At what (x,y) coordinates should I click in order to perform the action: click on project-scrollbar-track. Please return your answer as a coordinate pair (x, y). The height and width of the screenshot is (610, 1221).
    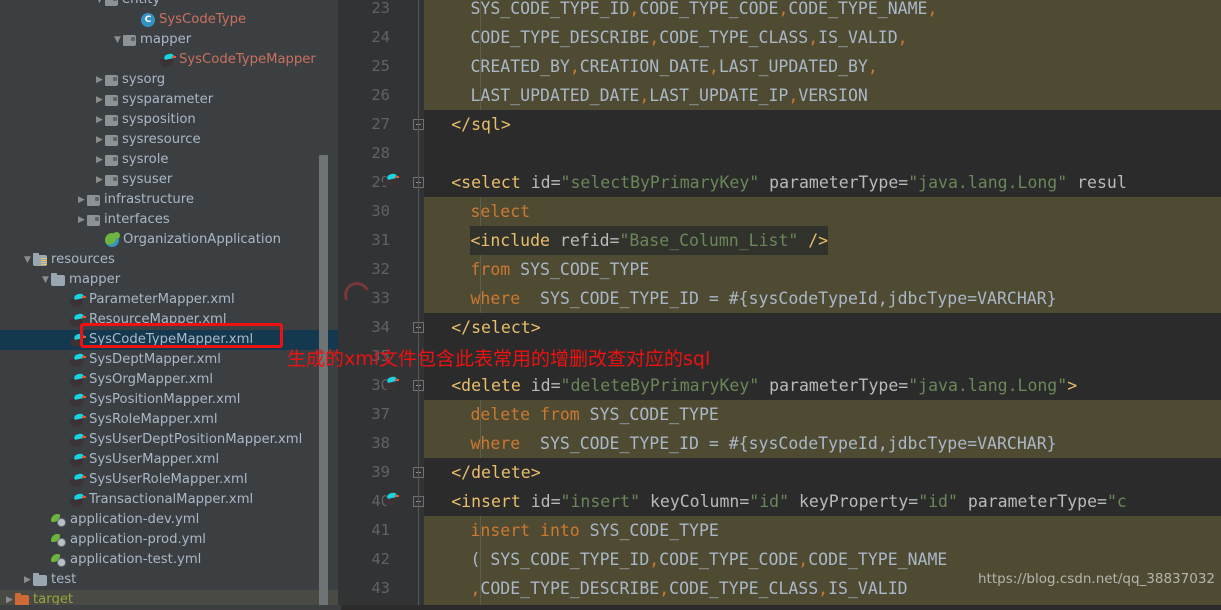
    Looking at the image, I should click on (326, 305).